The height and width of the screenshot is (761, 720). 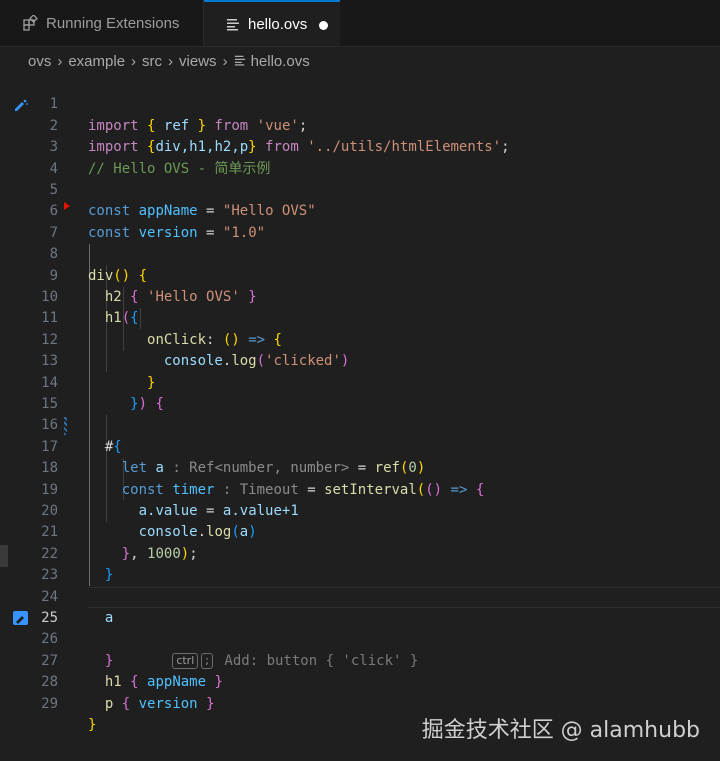 I want to click on brace: {, so click(x=126, y=703).